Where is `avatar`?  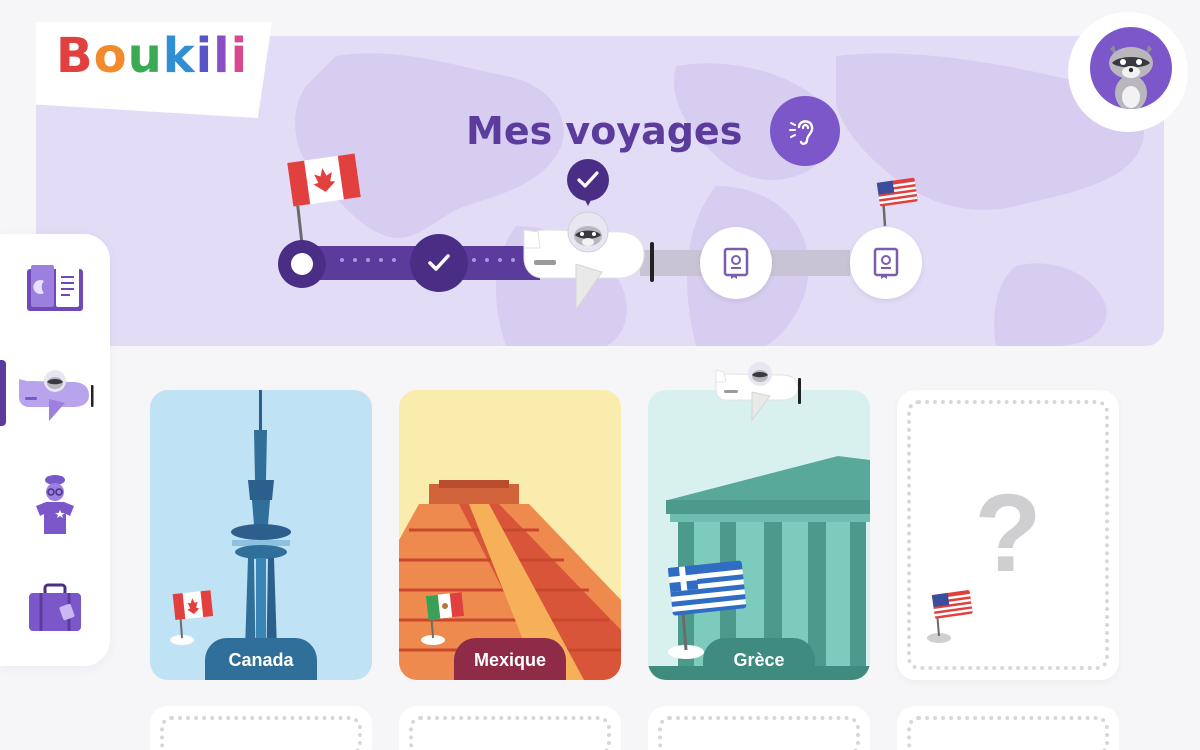
avatar is located at coordinates (1131, 68).